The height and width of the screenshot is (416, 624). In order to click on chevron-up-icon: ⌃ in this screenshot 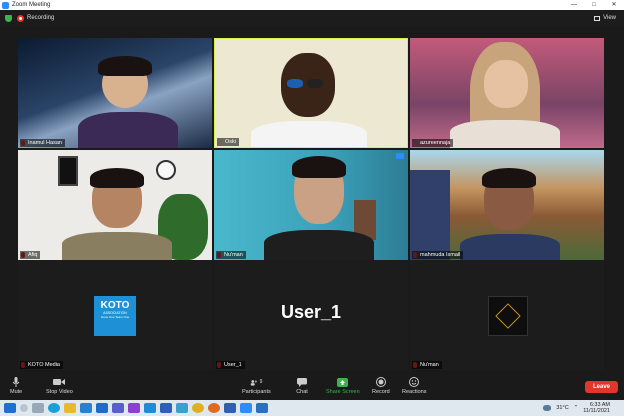, I will do `click(576, 408)`.